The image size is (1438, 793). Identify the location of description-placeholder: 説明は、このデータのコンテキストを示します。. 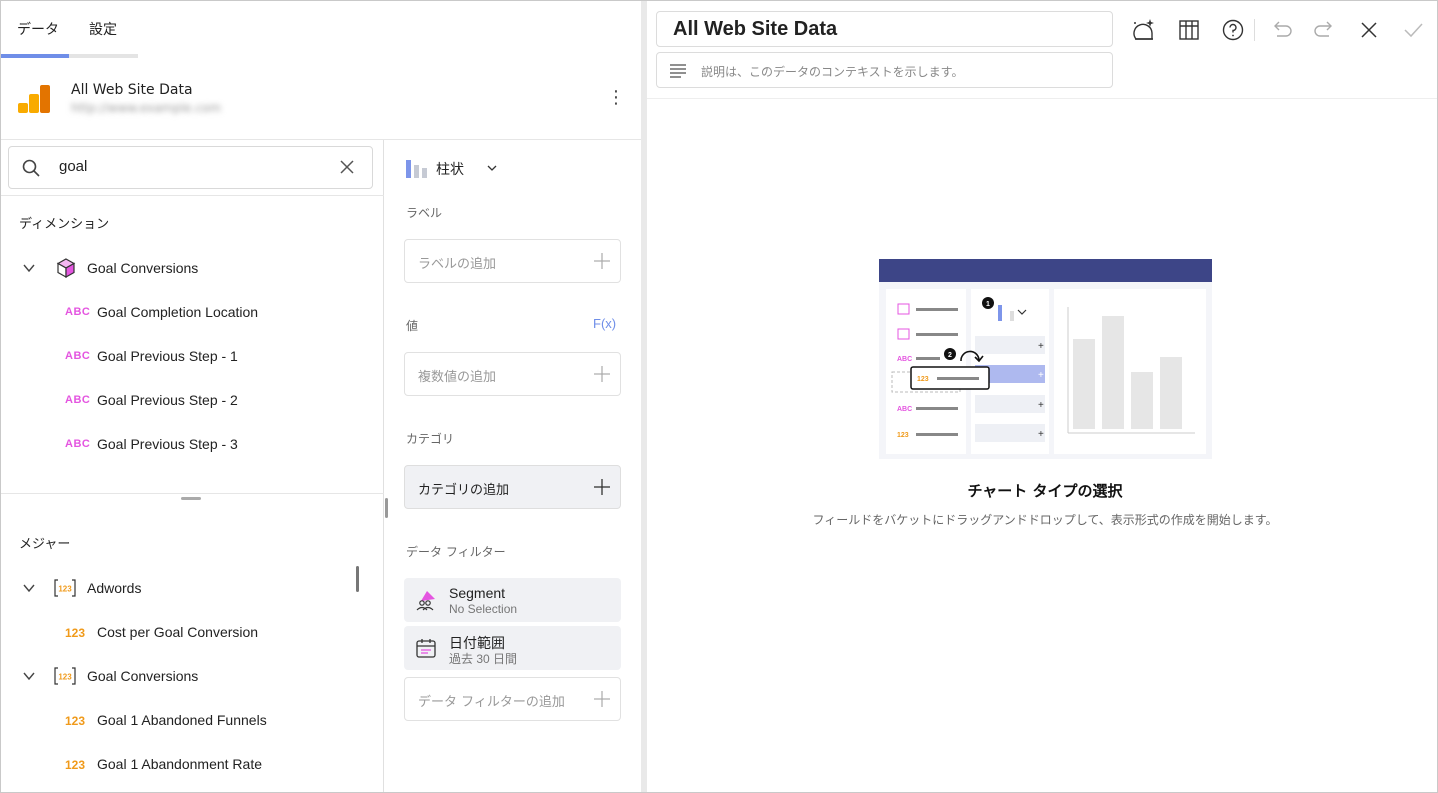
(832, 72).